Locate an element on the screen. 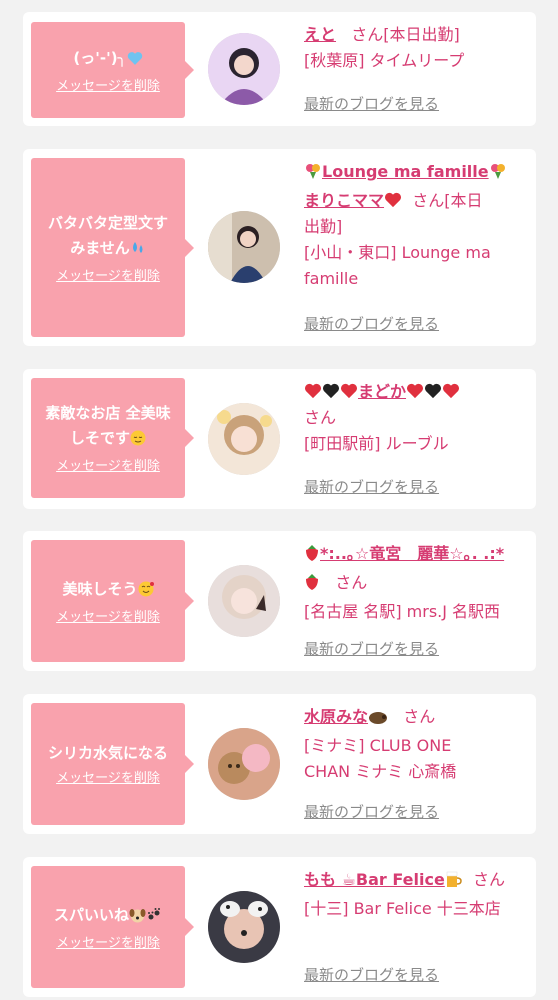 The image size is (558, 1000). cast-info: 水原みな さん [ミナミ] CLUB ONE CHAN ミナミ 心斎橋 is located at coordinates (416, 744).